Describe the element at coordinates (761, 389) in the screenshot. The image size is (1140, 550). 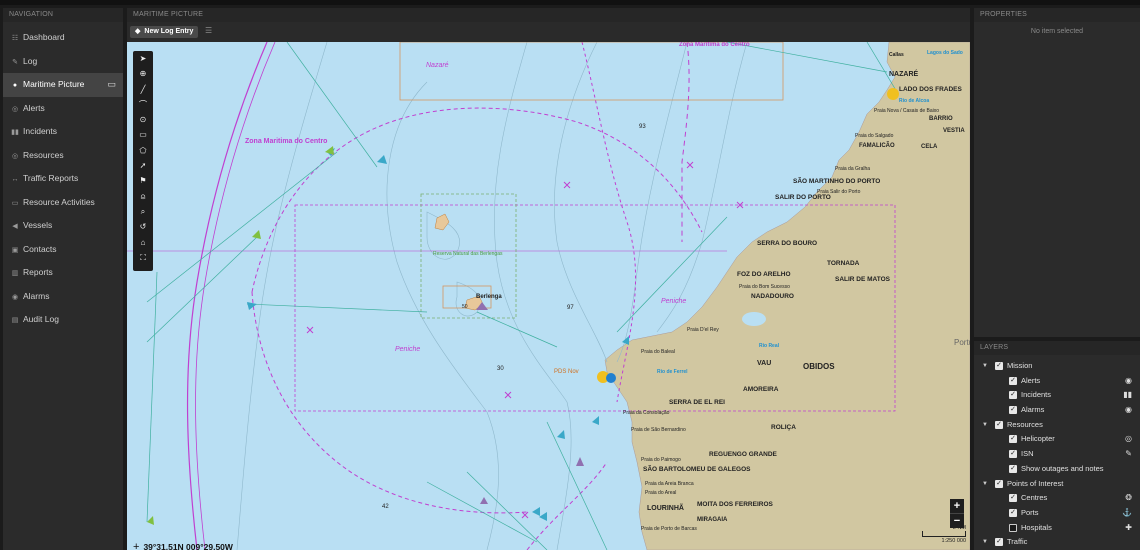
I see `map-label: AMOREIRA` at that location.